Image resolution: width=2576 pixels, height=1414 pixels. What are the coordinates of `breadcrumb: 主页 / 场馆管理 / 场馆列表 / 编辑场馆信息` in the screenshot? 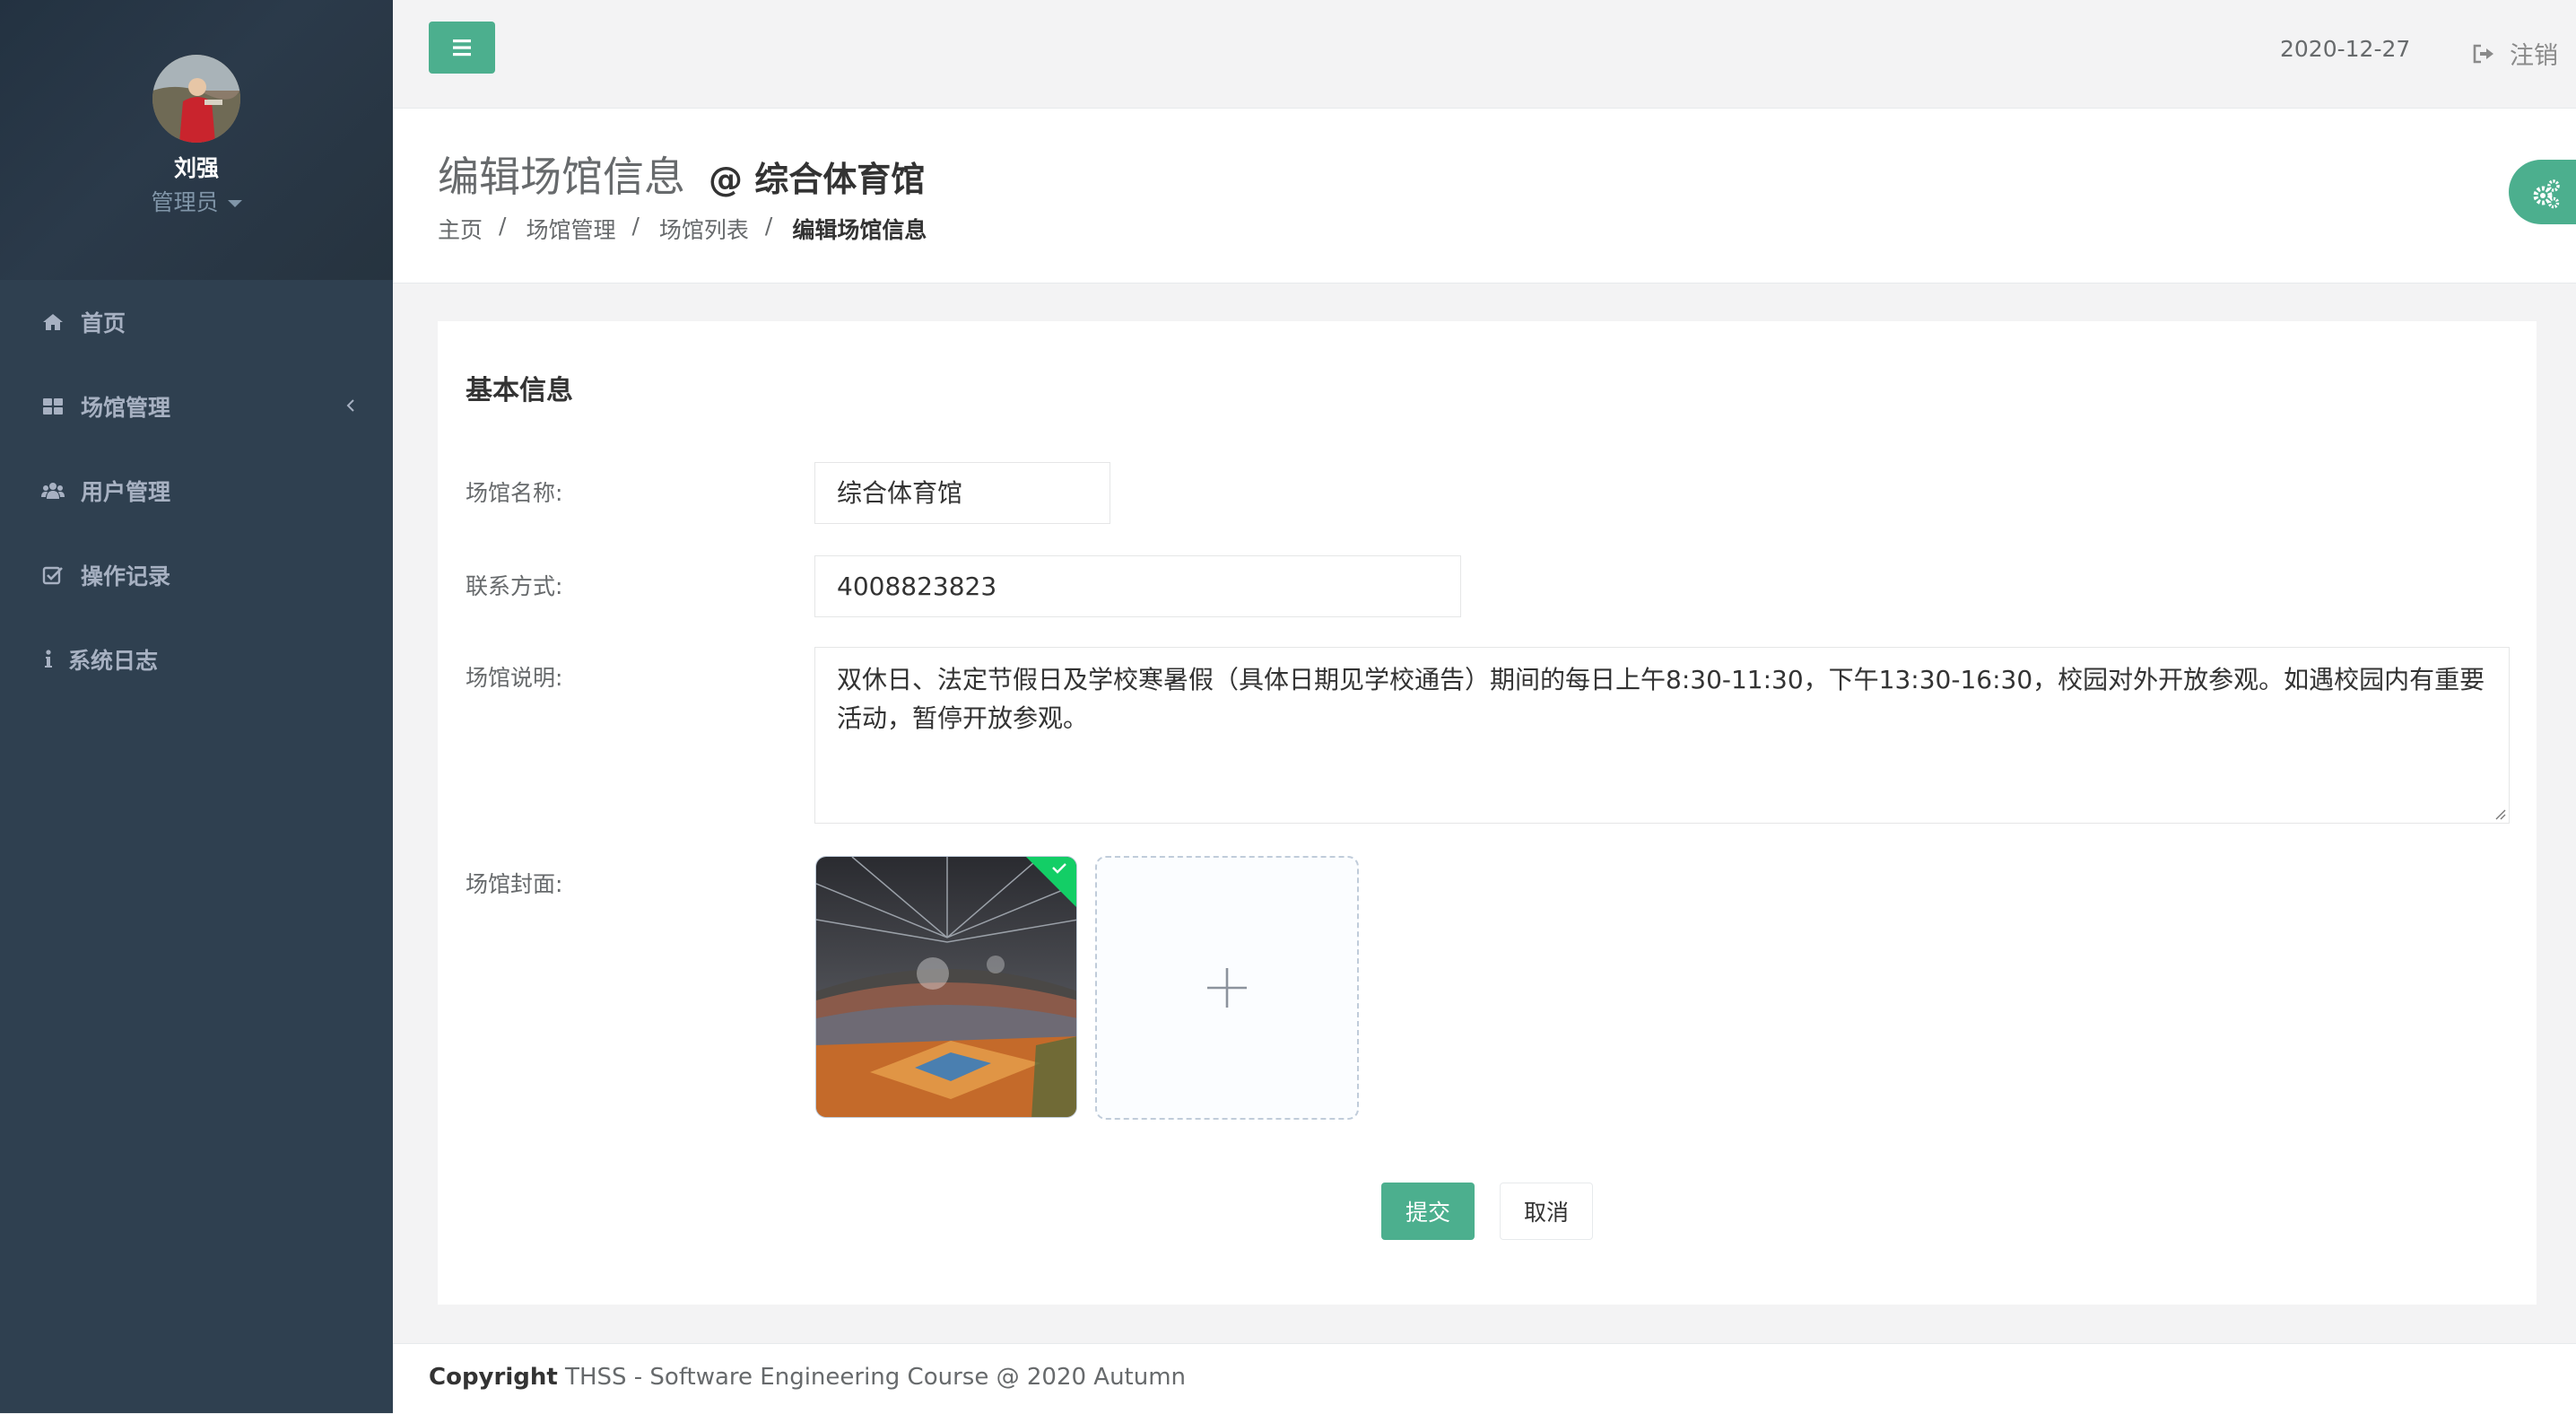 It's located at (682, 229).